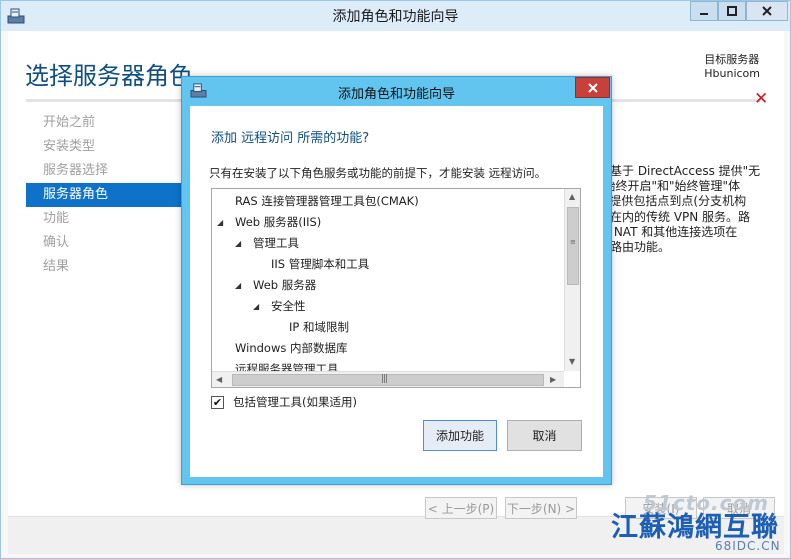 This screenshot has height=559, width=791. I want to click on add-features-button: 添加功能, so click(460, 435).